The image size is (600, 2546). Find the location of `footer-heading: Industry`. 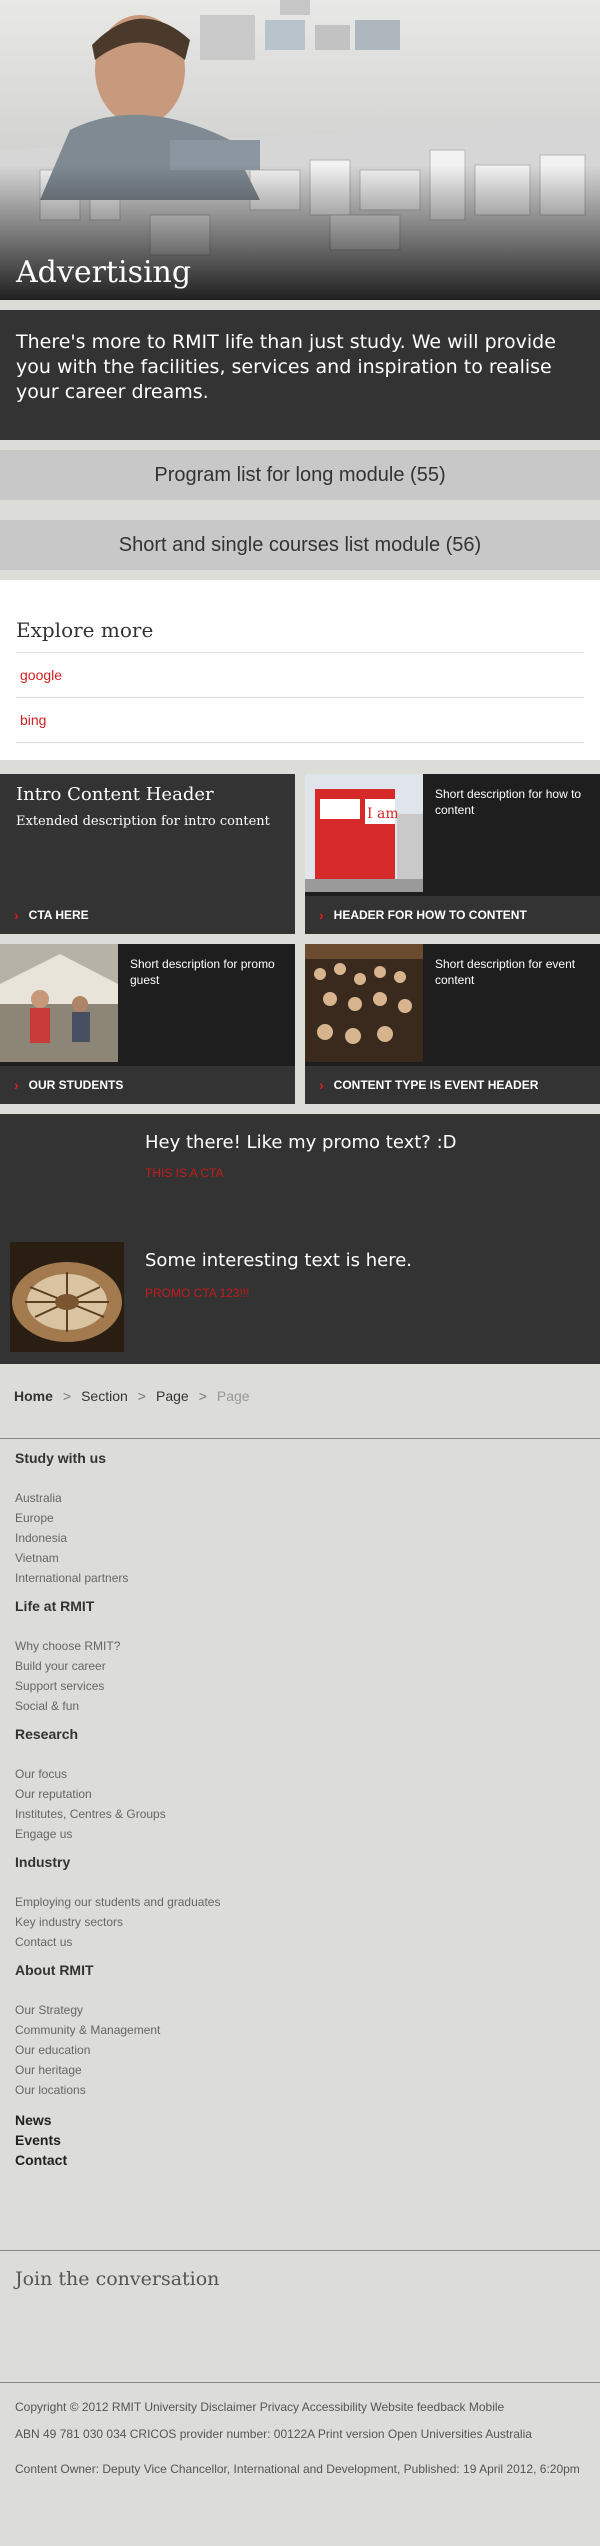

footer-heading: Industry is located at coordinates (300, 1862).